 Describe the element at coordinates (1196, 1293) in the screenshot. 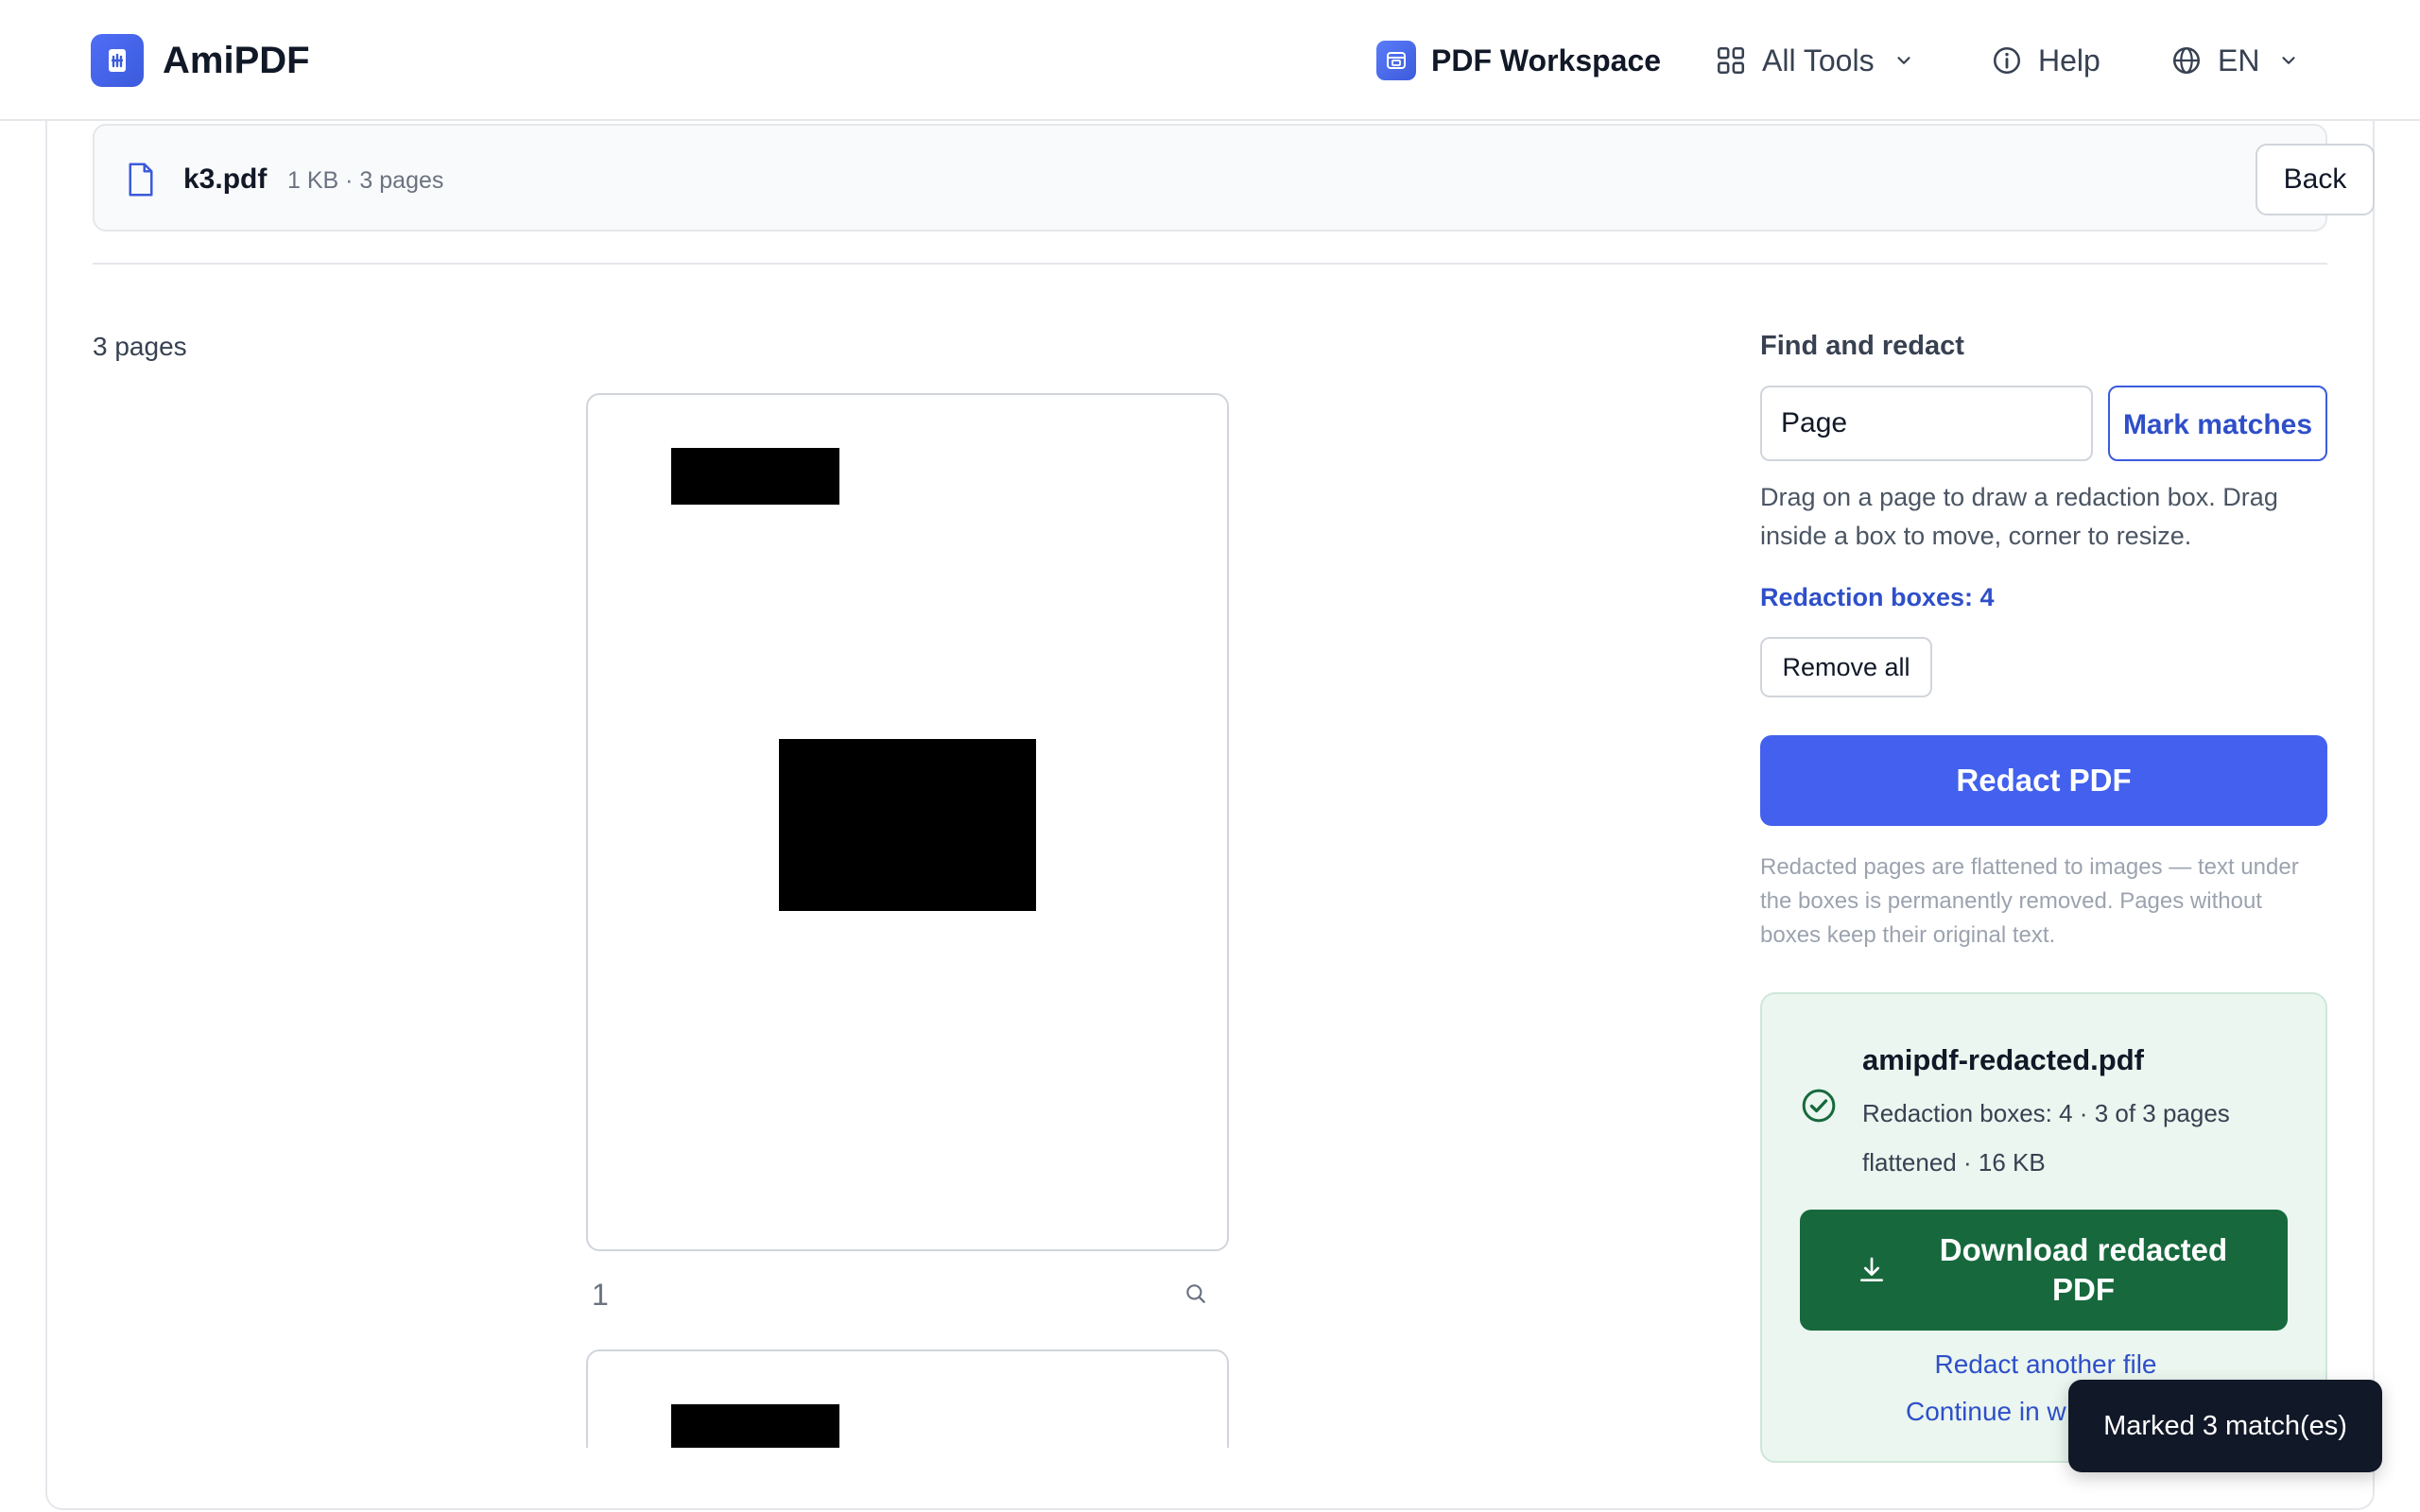

I see `zoom-icon` at that location.